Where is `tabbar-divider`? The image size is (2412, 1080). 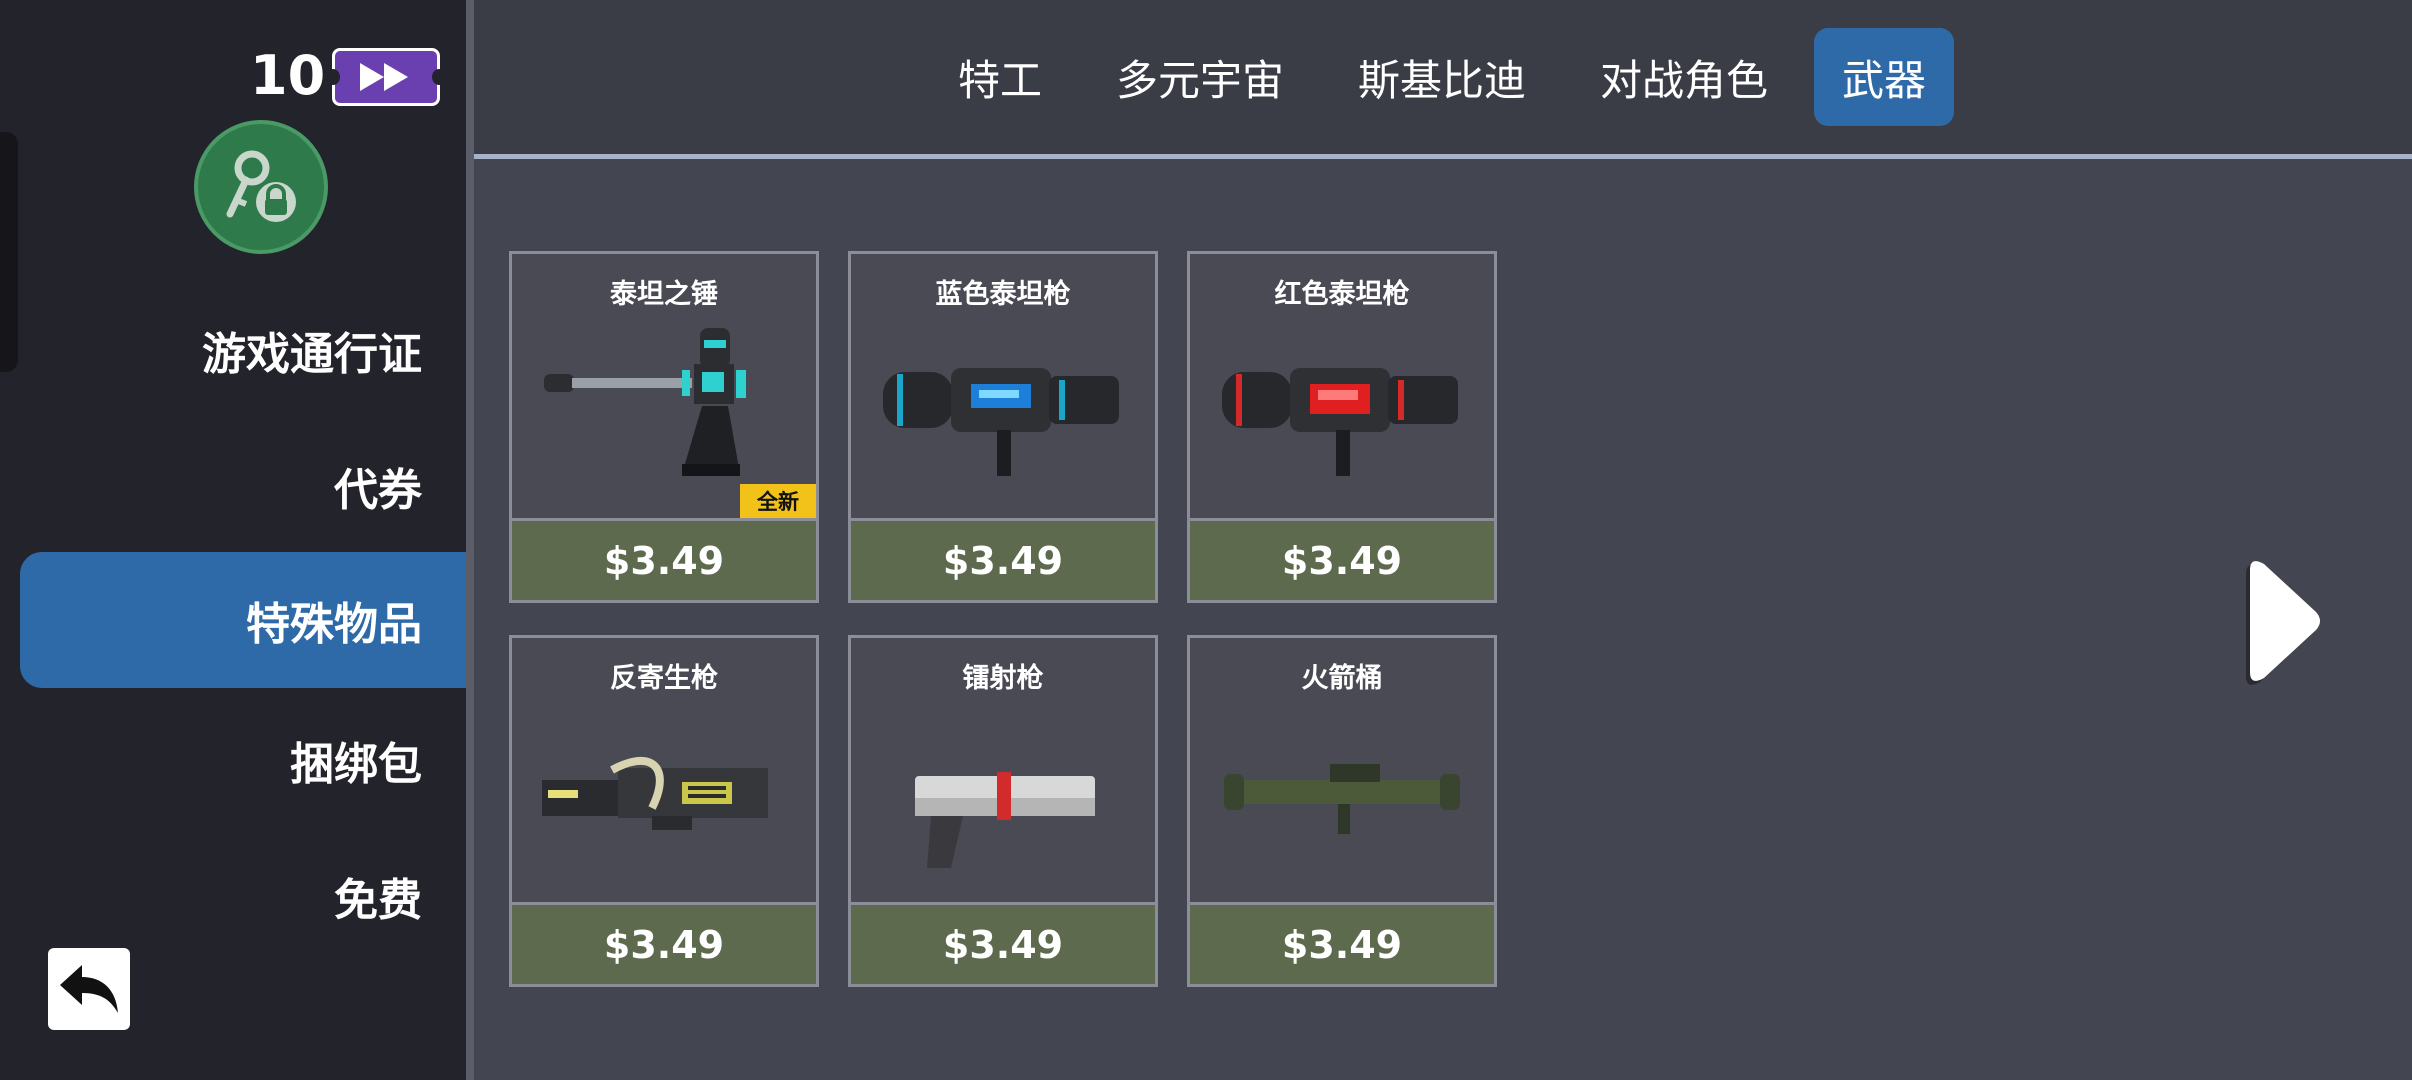 tabbar-divider is located at coordinates (1443, 156).